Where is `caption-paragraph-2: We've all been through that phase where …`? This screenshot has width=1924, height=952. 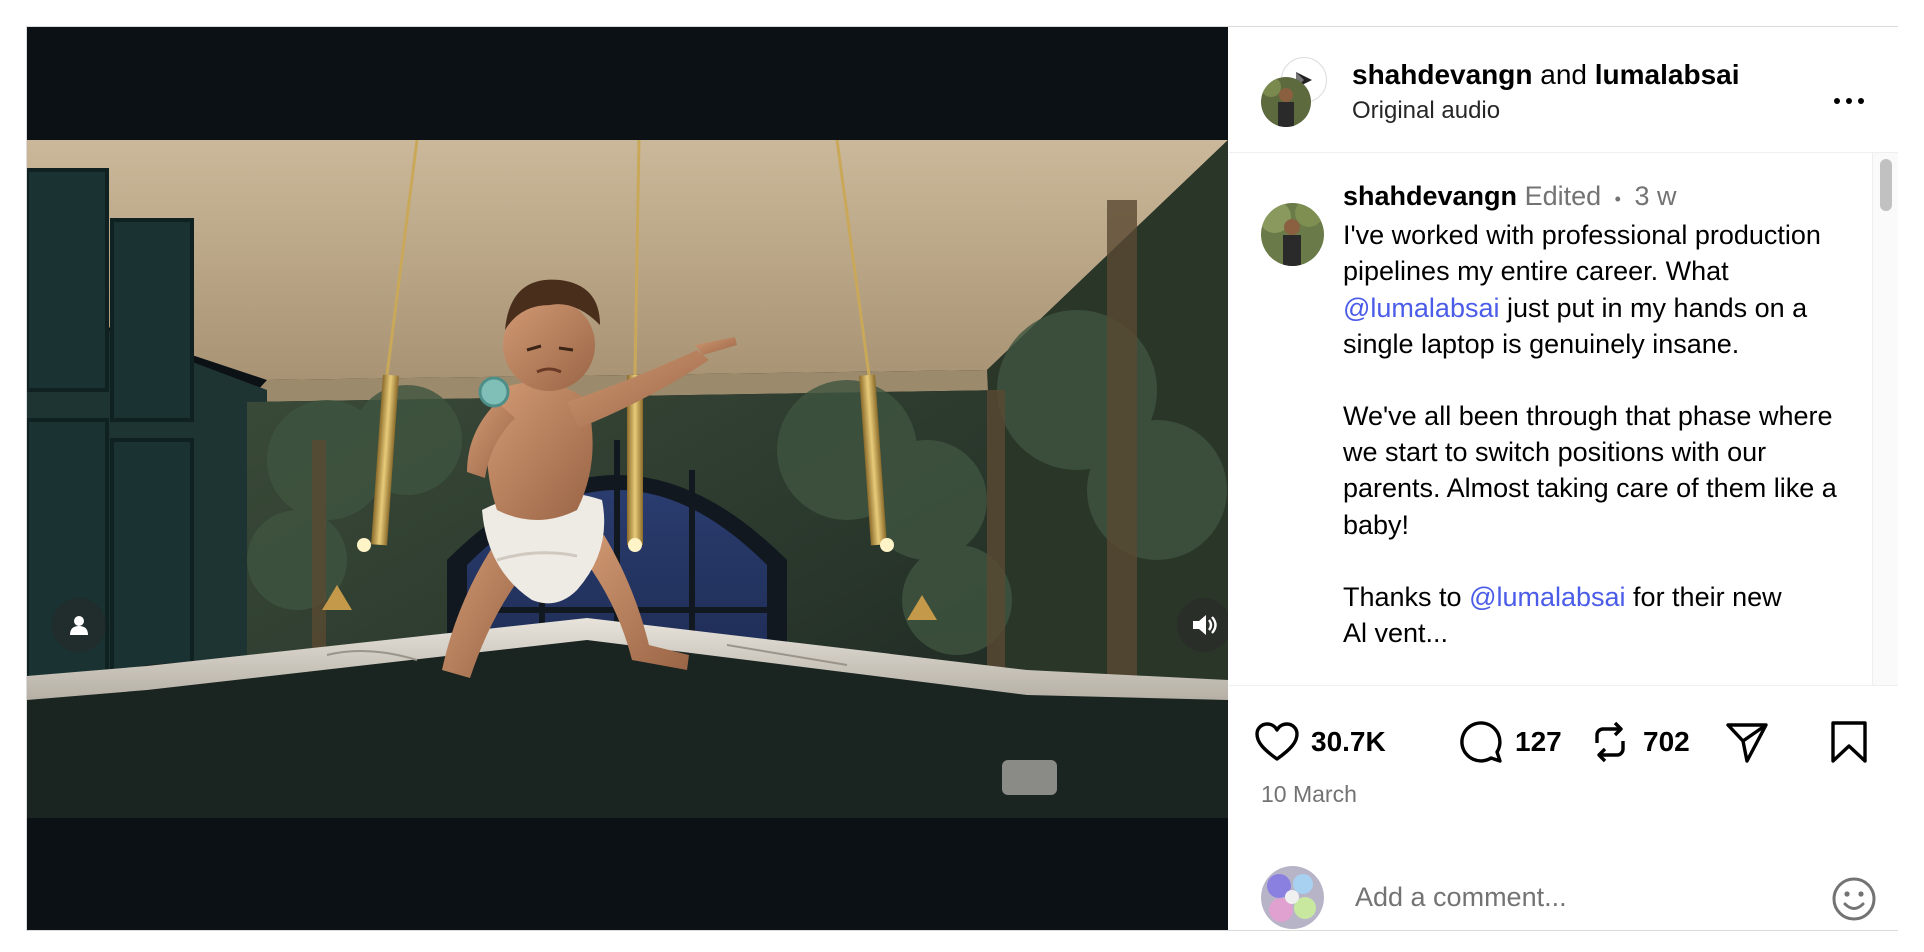 caption-paragraph-2: We've all been through that phase where … is located at coordinates (1590, 470).